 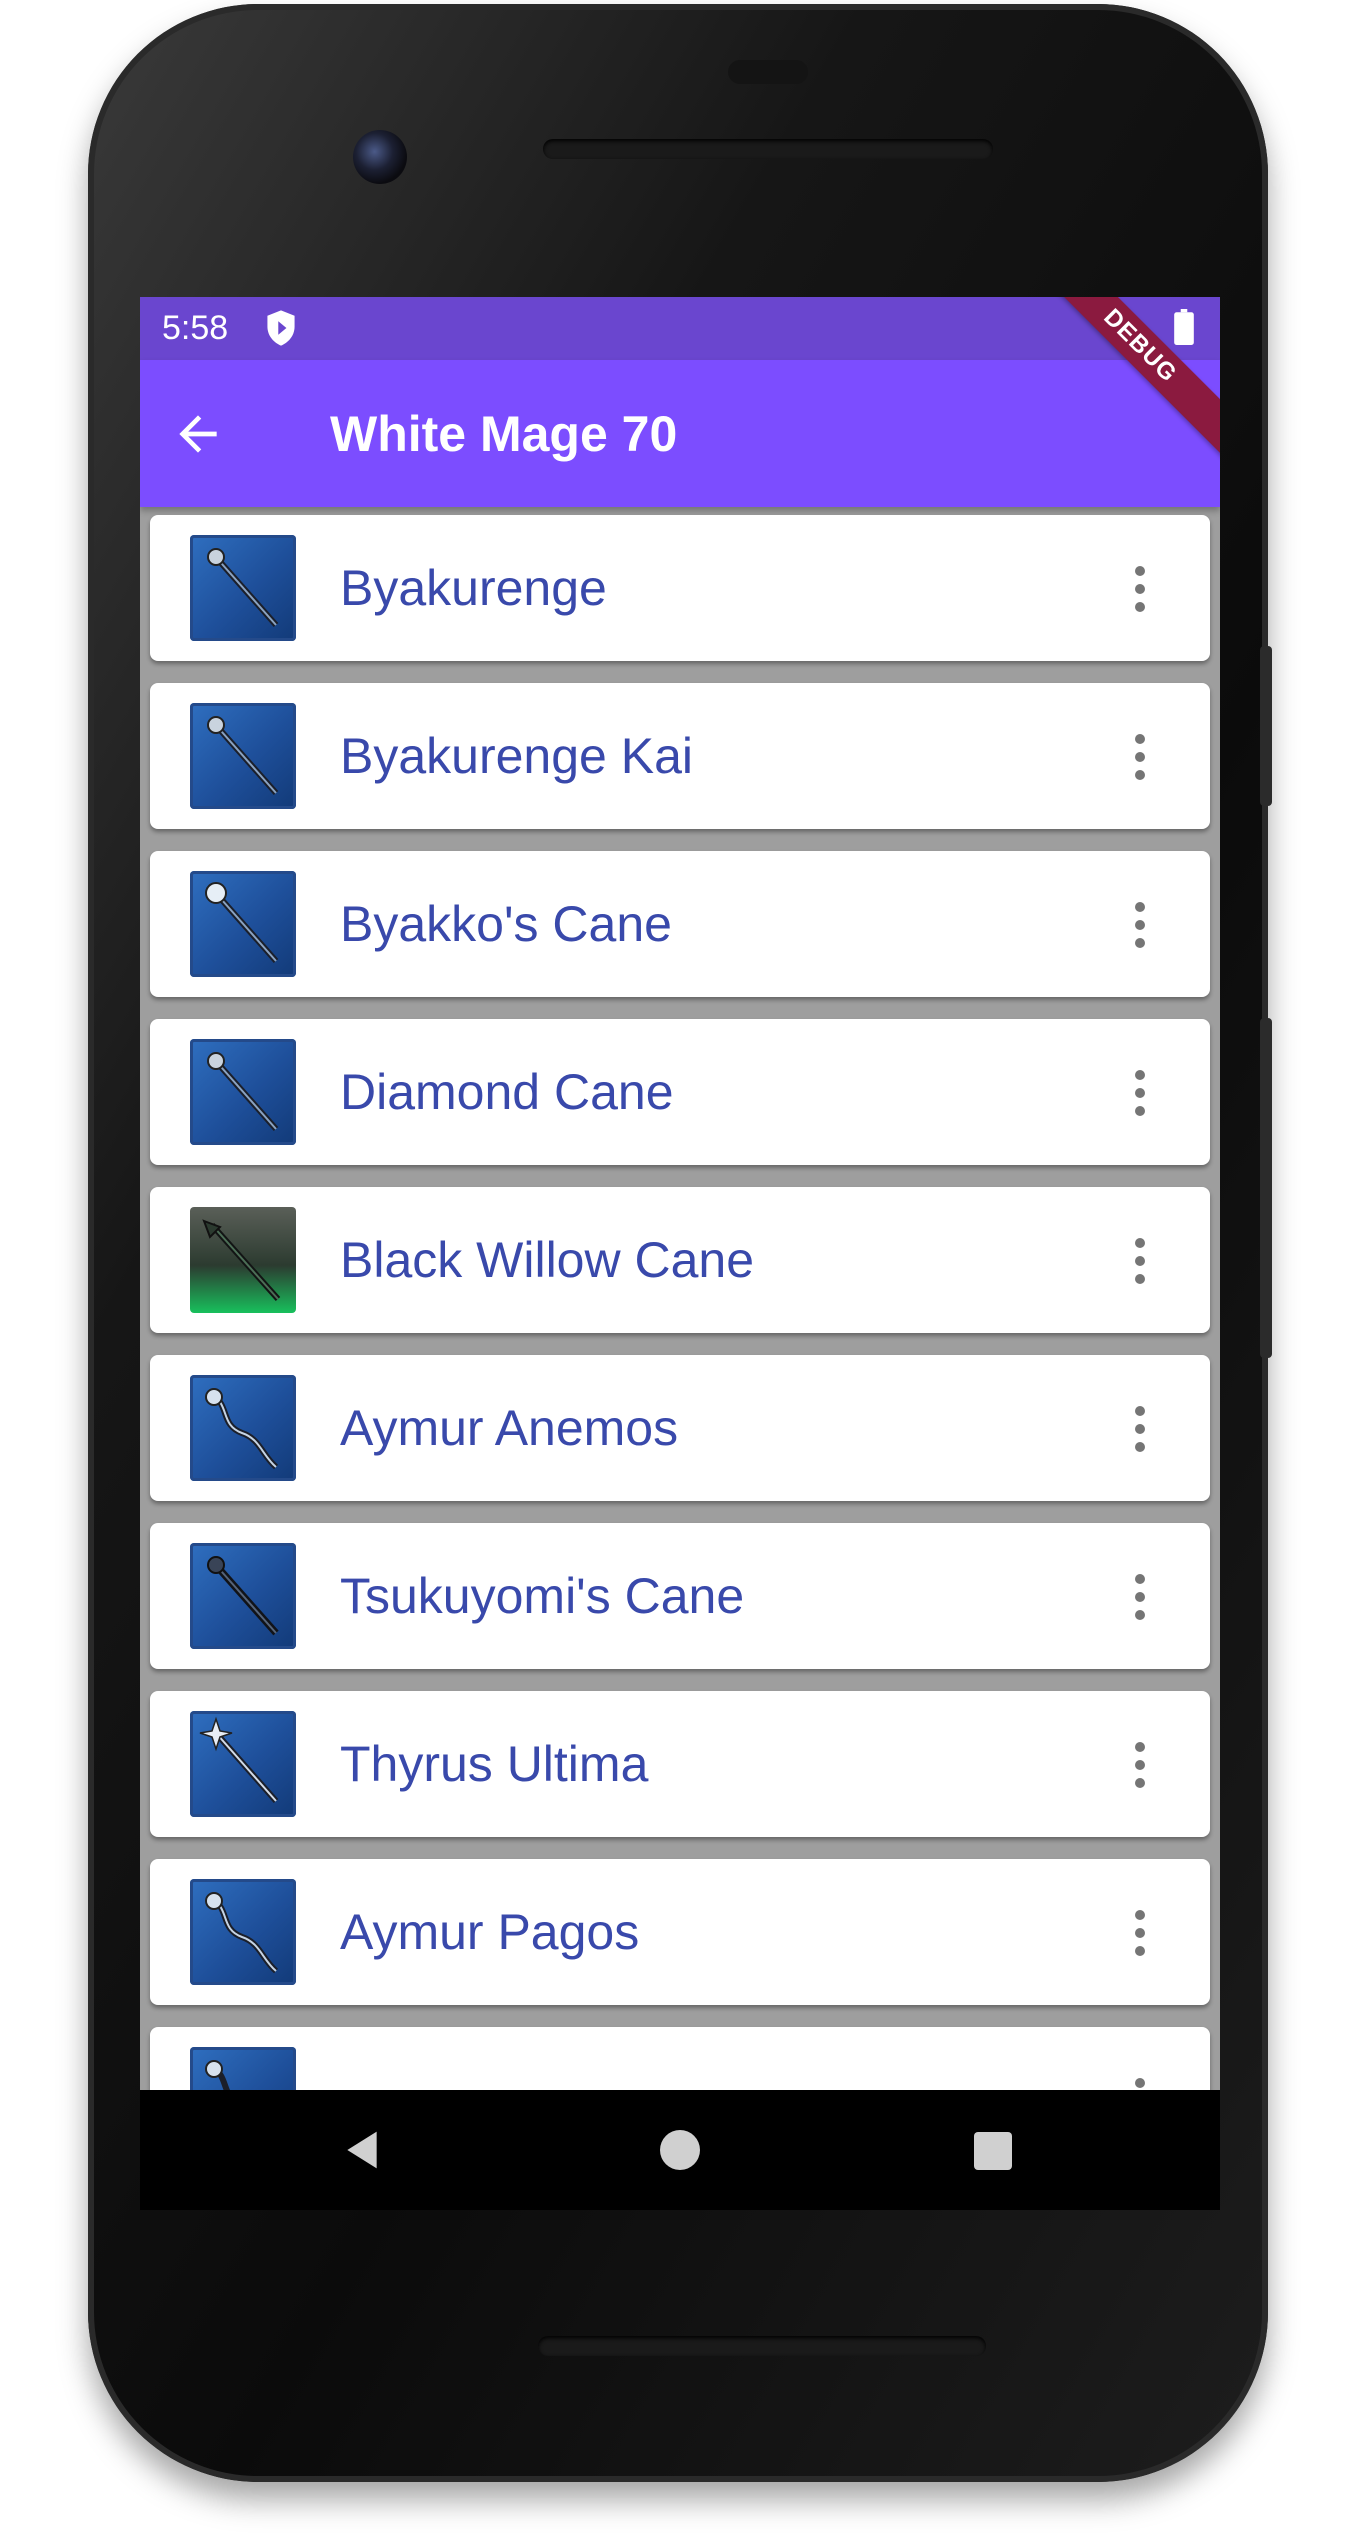 What do you see at coordinates (198, 434) in the screenshot?
I see `arrow-back-icon` at bounding box center [198, 434].